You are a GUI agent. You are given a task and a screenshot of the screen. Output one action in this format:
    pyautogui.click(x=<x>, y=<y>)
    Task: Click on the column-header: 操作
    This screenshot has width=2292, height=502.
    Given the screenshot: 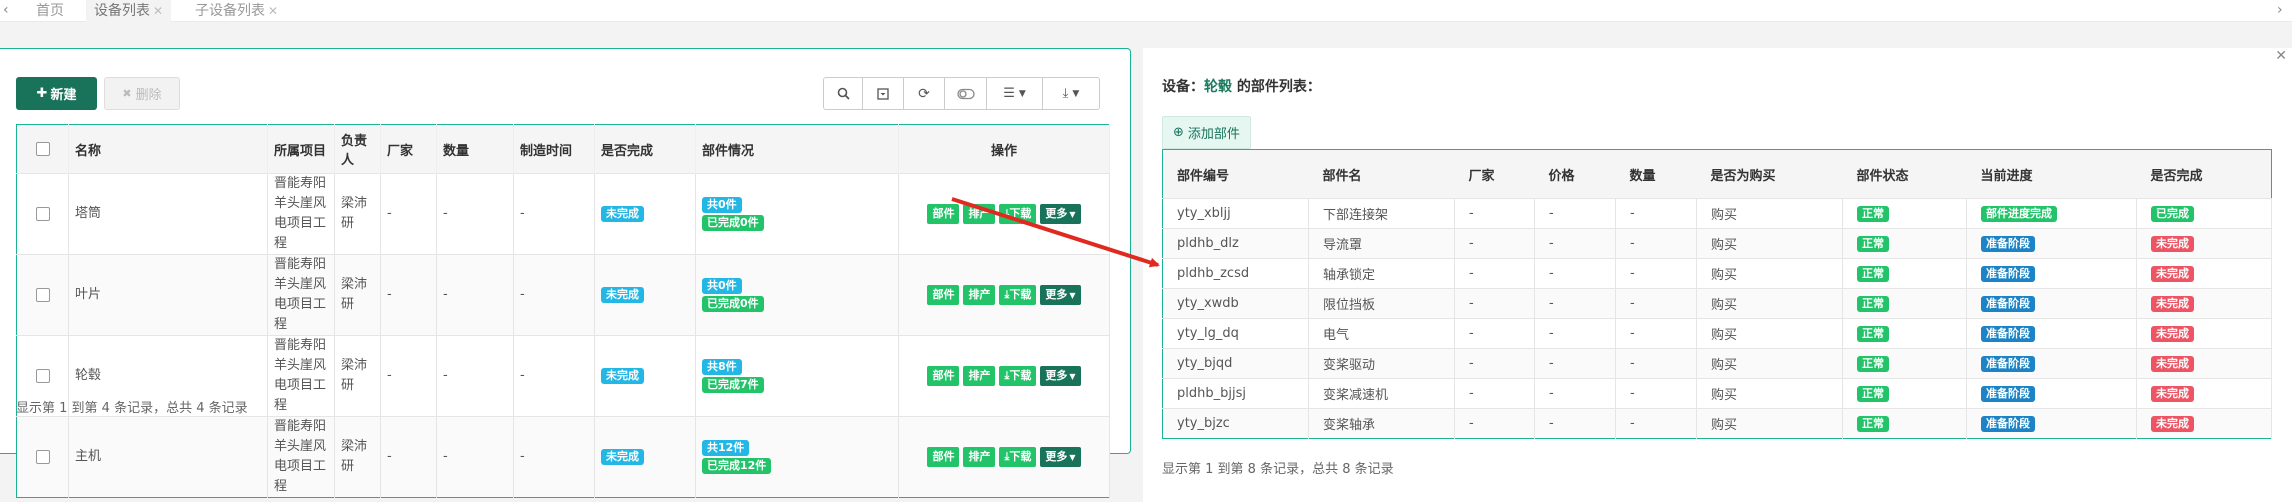 What is the action you would take?
    pyautogui.click(x=1004, y=149)
    